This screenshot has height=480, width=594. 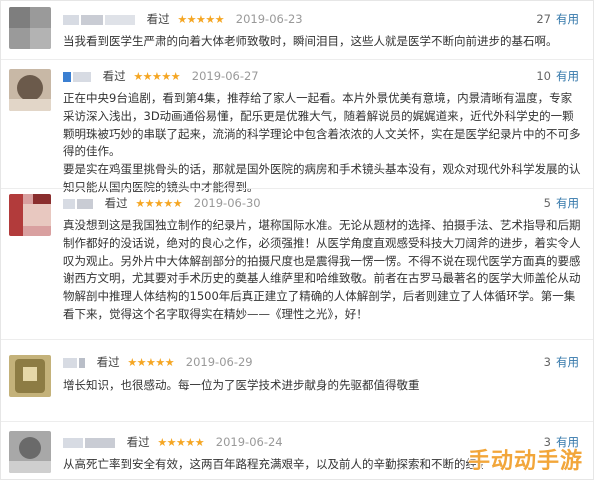 I want to click on useful-count: 27, so click(x=543, y=19).